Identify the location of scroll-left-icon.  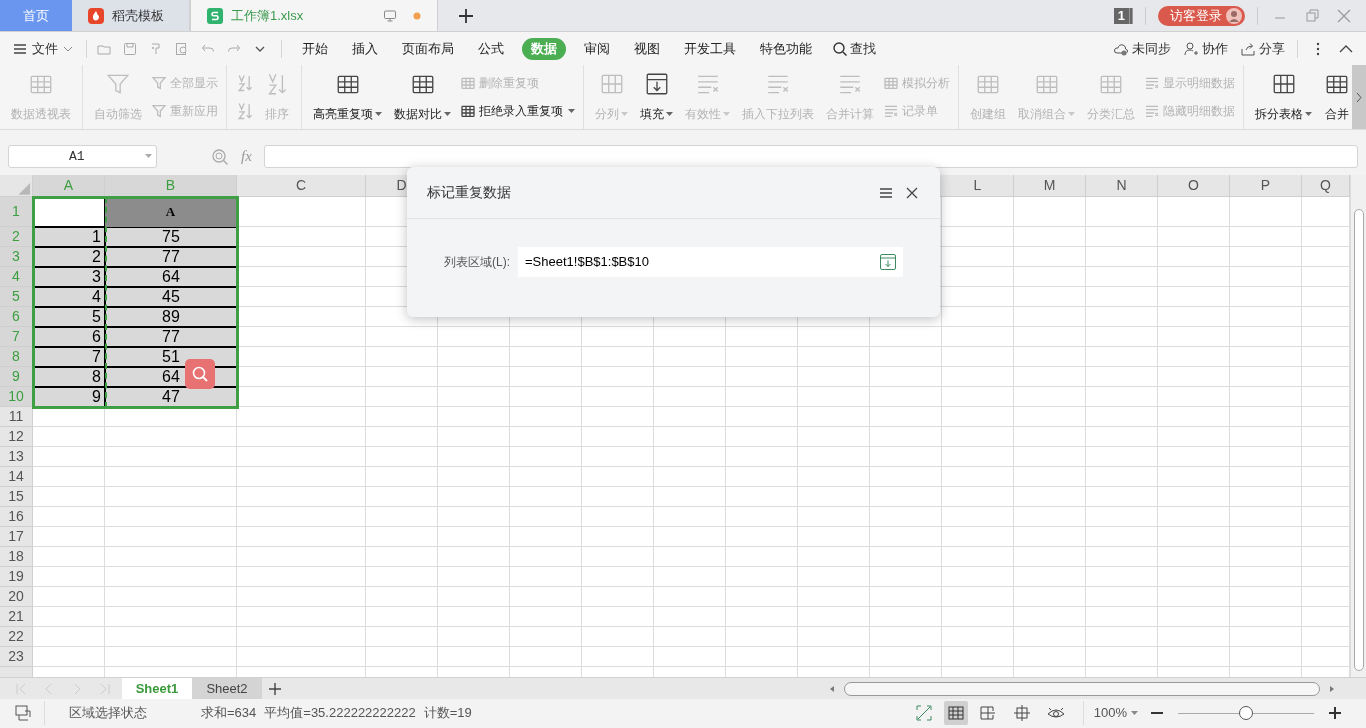
(832, 688).